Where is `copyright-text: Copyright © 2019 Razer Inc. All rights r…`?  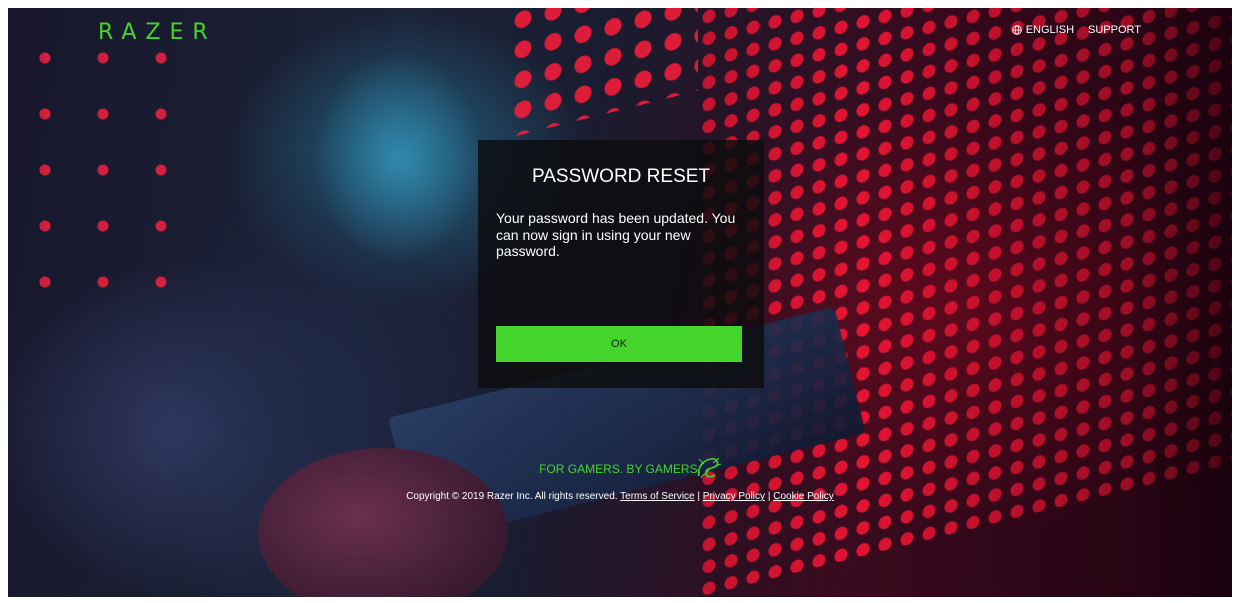 copyright-text: Copyright © 2019 Razer Inc. All rights r… is located at coordinates (512, 496).